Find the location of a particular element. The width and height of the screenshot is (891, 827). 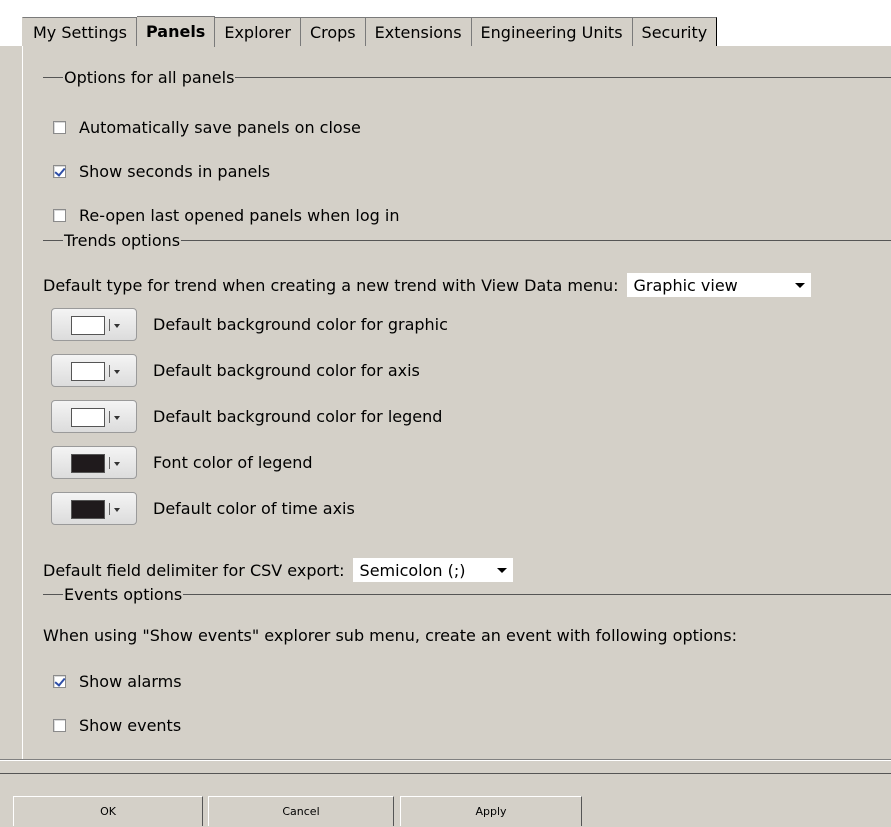

tab-security: Security is located at coordinates (675, 31).